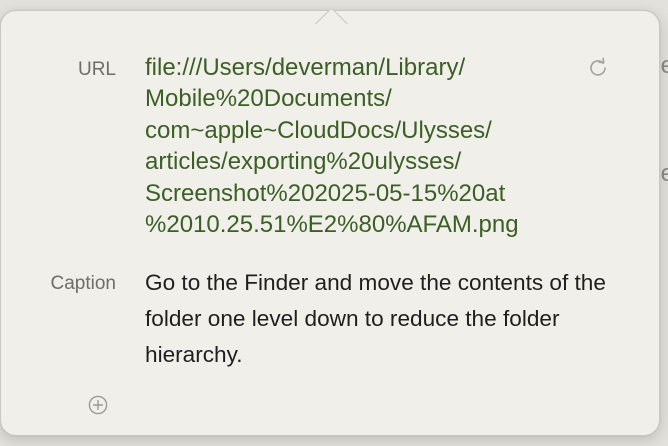 This screenshot has height=446, width=668. I want to click on url-label: URL, so click(96, 69).